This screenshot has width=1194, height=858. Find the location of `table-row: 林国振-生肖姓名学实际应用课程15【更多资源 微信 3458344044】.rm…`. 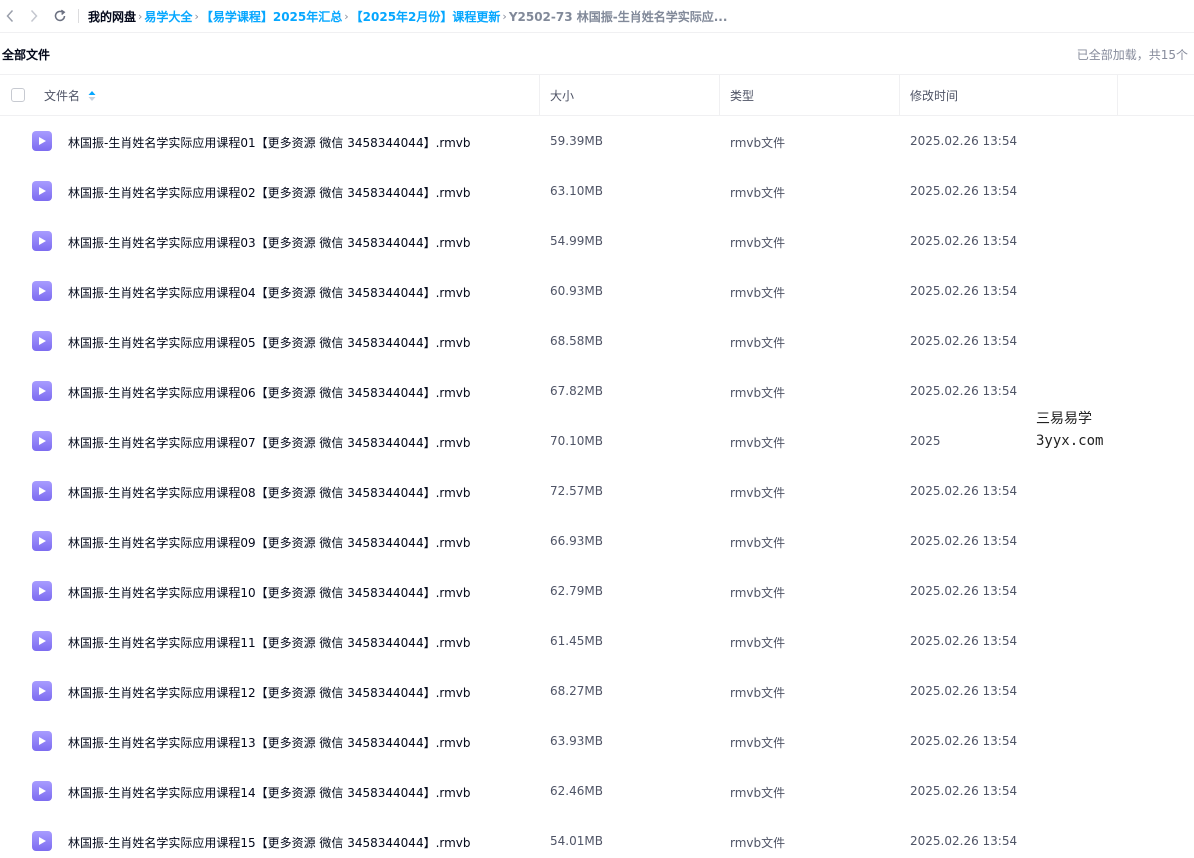

table-row: 林国振-生肖姓名学实际应用课程15【更多资源 微信 3458344044】.rm… is located at coordinates (597, 837).